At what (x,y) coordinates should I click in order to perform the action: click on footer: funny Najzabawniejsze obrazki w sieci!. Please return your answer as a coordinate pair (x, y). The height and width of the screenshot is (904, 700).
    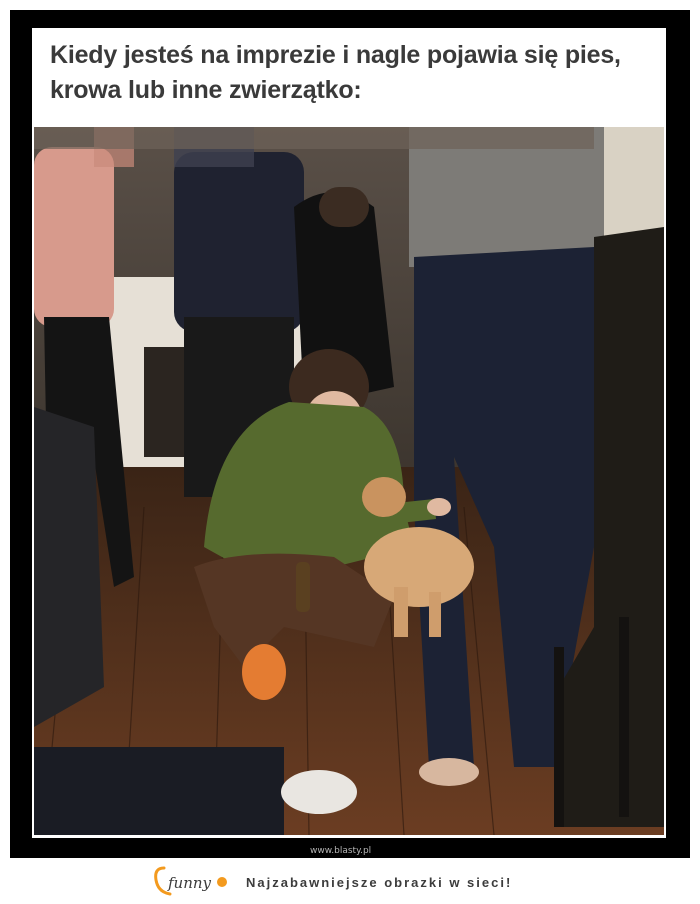
    Looking at the image, I should click on (350, 882).